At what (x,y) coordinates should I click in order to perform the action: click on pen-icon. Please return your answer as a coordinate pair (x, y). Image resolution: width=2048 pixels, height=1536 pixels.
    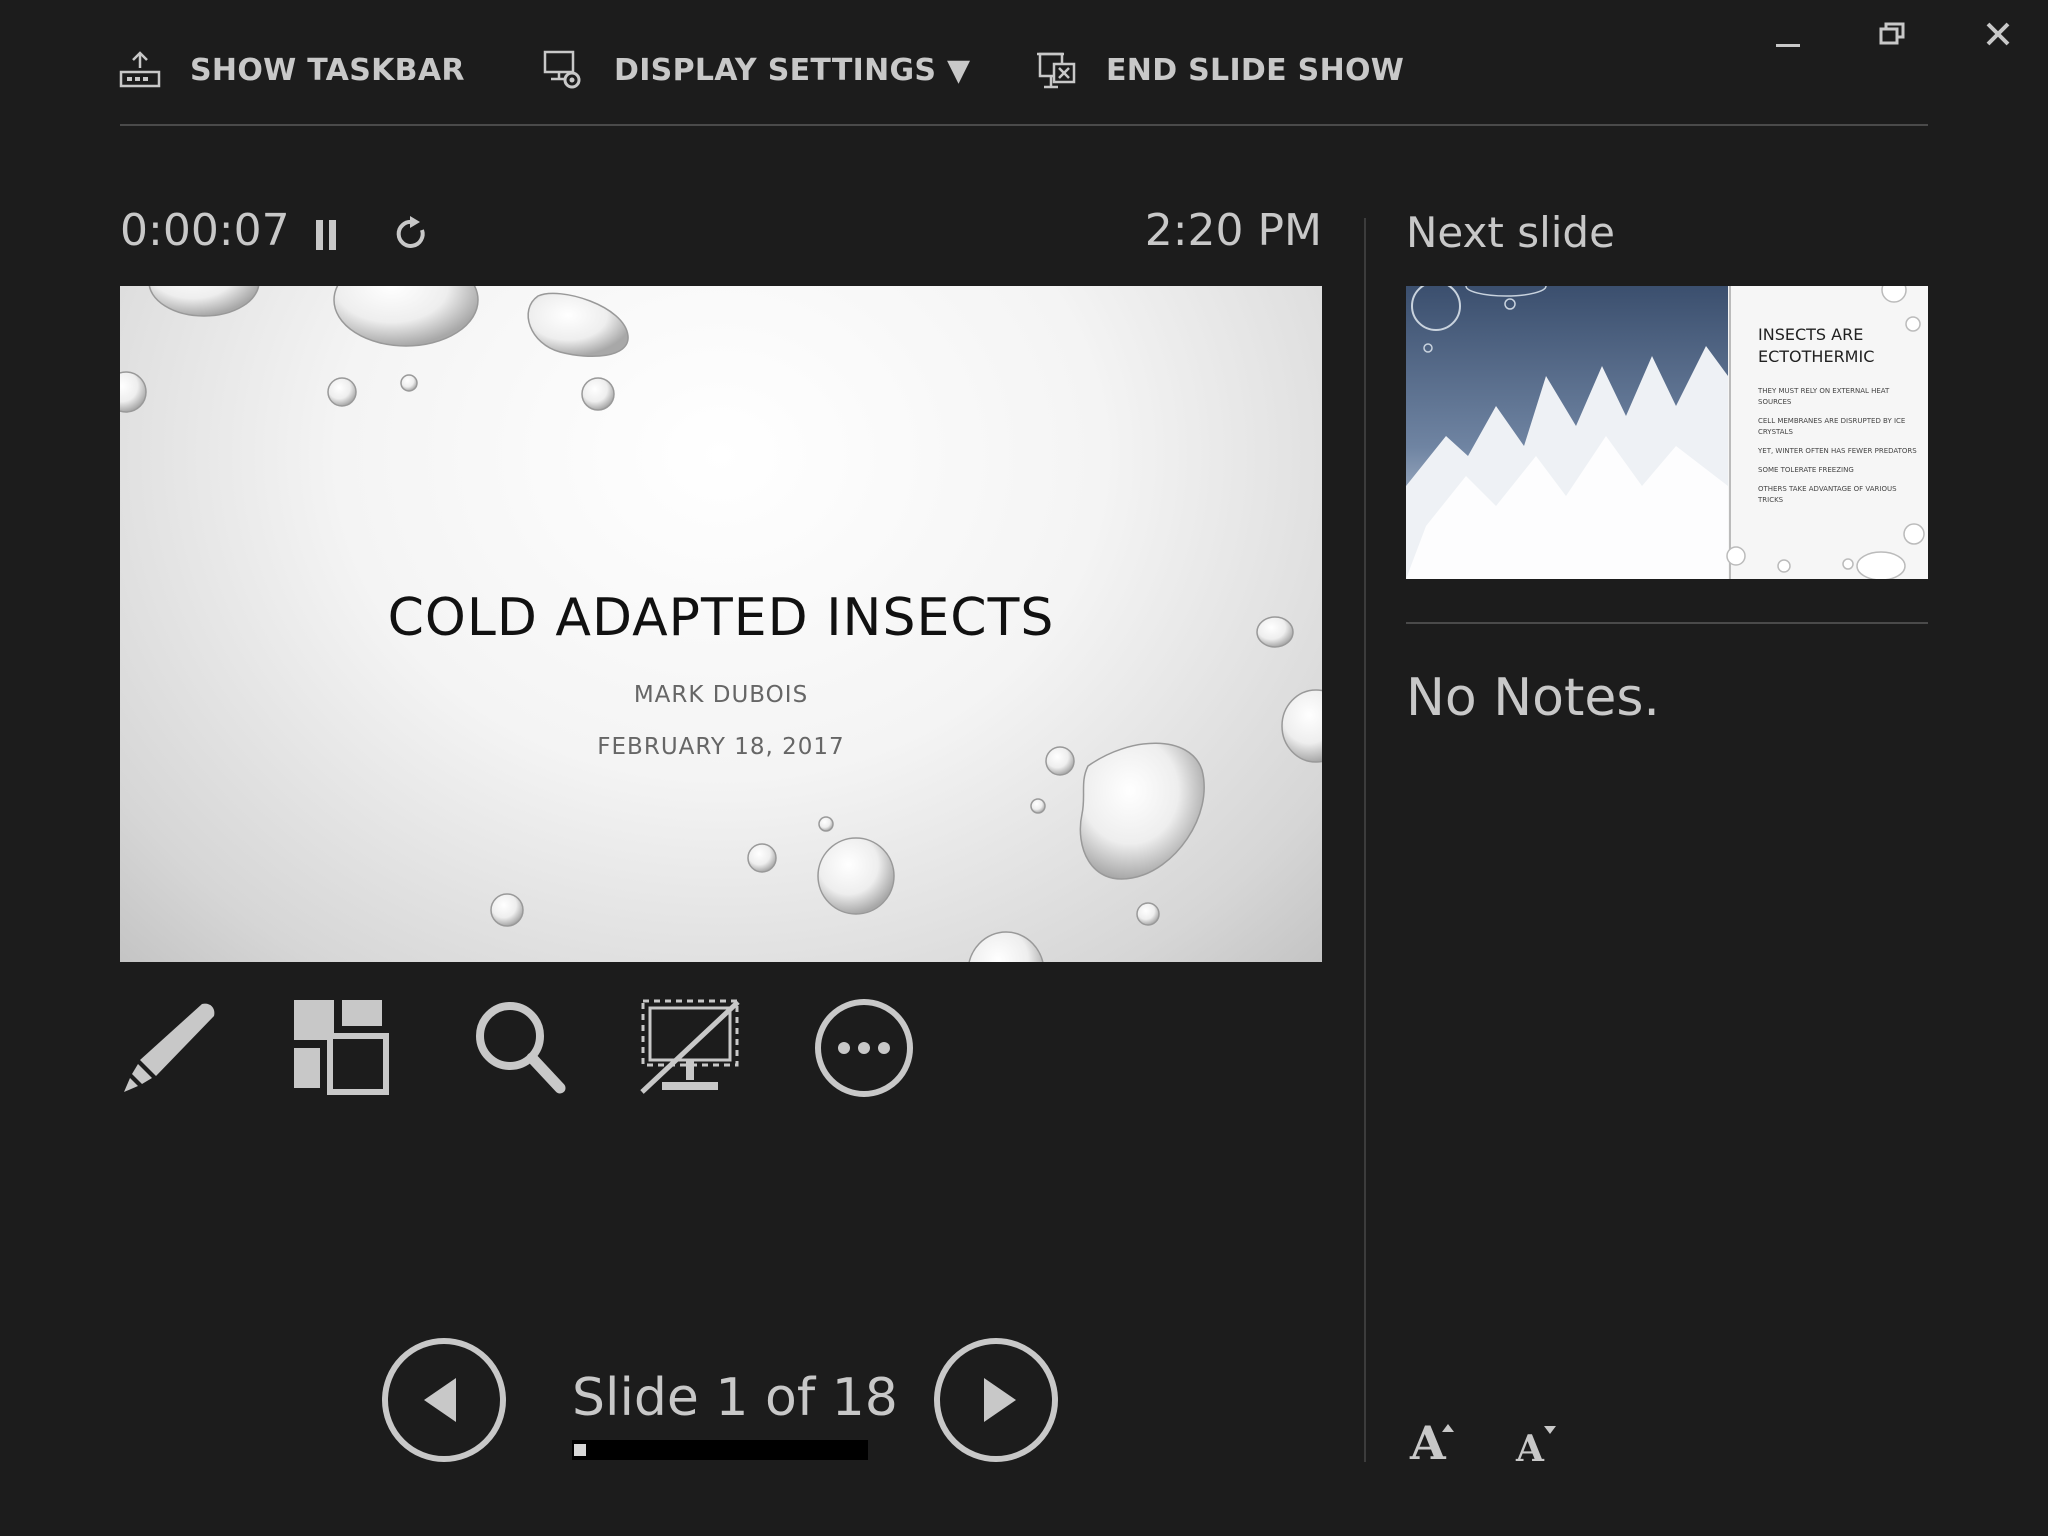
    Looking at the image, I should click on (169, 1047).